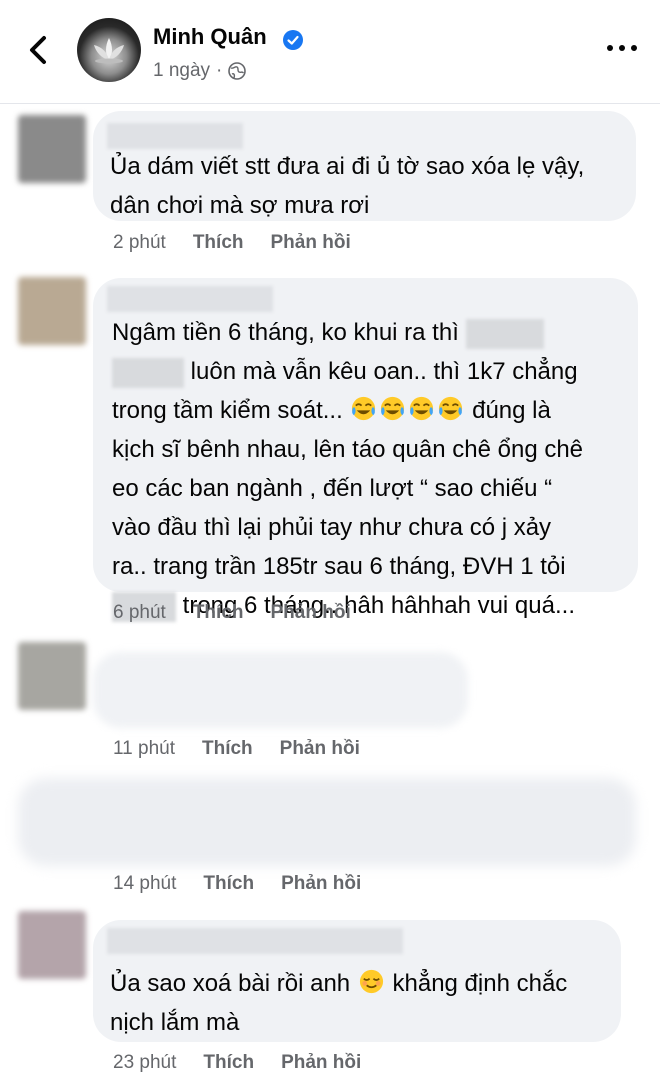 The height and width of the screenshot is (1091, 660). Describe the element at coordinates (622, 48) in the screenshot. I see `more-horizontal-icon` at that location.